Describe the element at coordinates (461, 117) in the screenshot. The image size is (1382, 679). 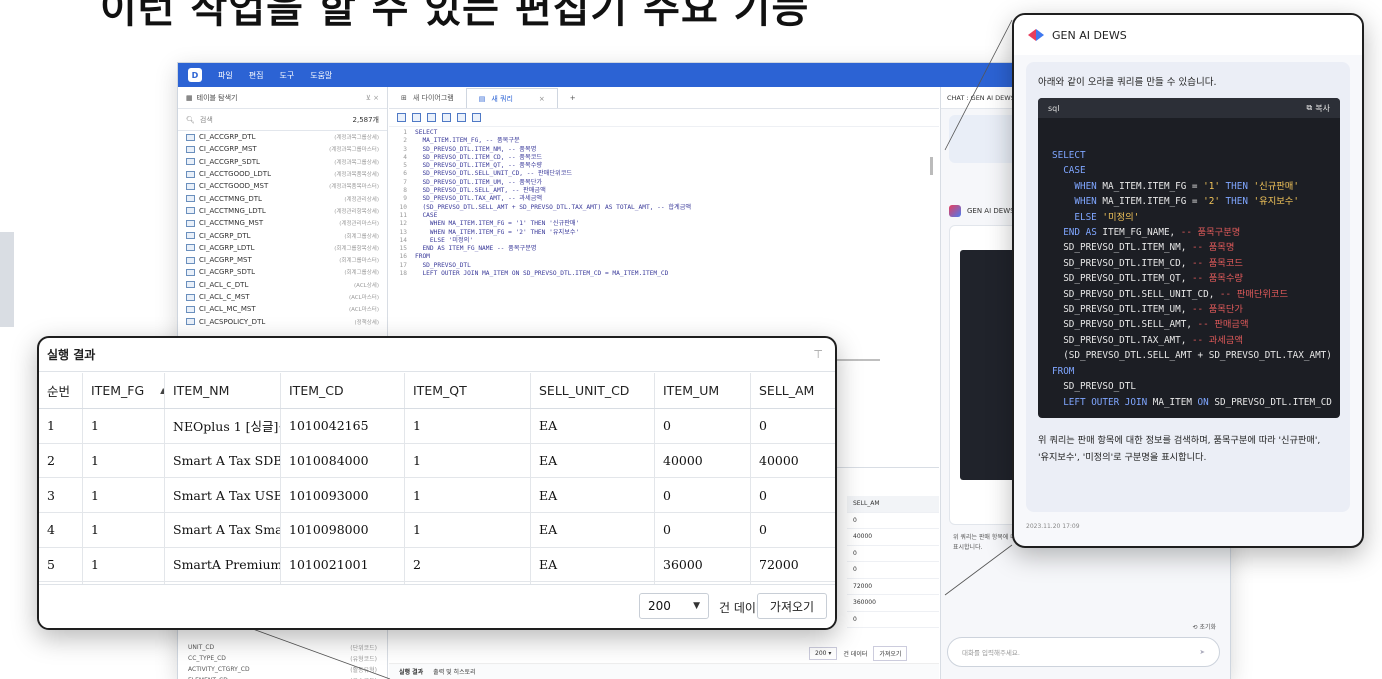
I see `export-icon` at that location.